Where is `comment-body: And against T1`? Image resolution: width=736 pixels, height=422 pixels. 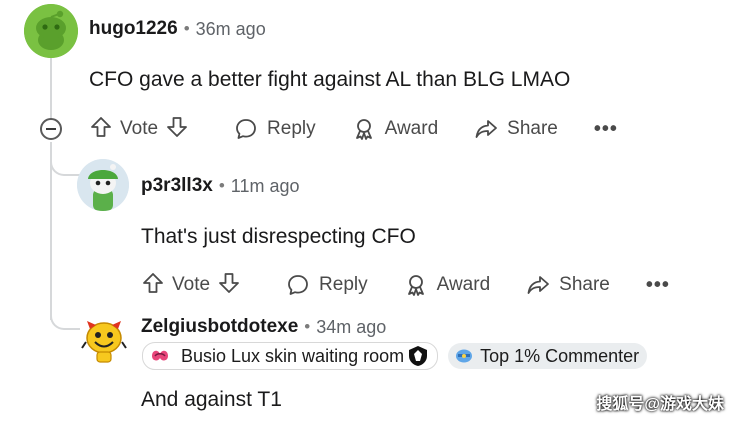
comment-body: And against T1 is located at coordinates (211, 399).